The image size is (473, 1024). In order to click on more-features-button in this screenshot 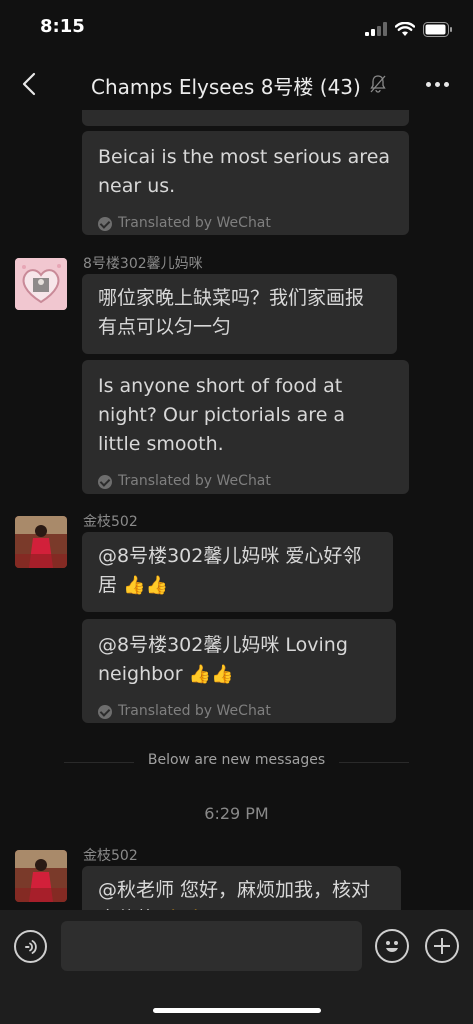, I will do `click(442, 946)`.